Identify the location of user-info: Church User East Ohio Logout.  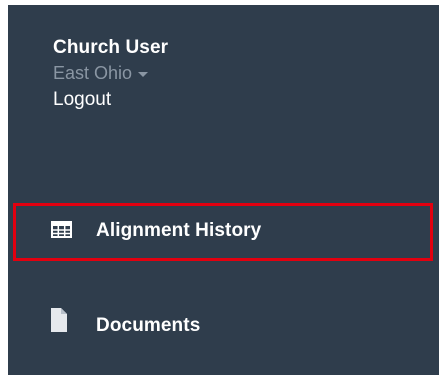
(110, 74).